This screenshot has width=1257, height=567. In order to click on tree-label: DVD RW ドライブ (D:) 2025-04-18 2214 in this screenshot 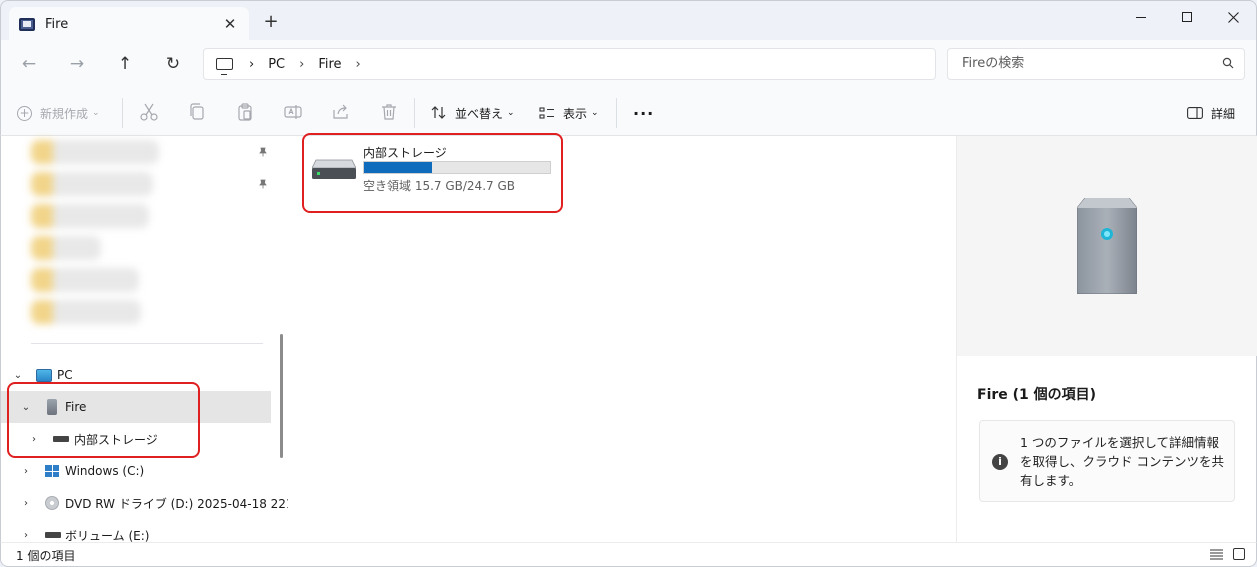, I will do `click(183, 503)`.